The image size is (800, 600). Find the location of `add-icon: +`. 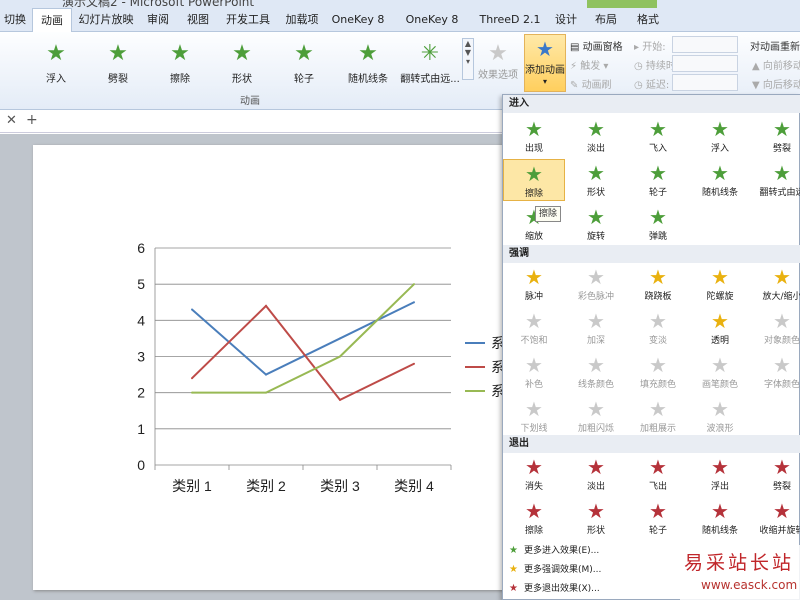

add-icon: + is located at coordinates (32, 120).